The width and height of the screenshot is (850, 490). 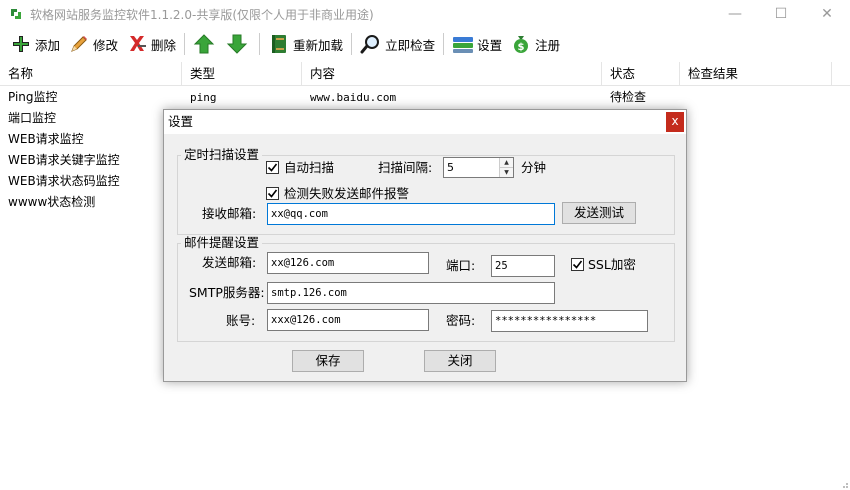 What do you see at coordinates (203, 97) in the screenshot?
I see `row-type: ping` at bounding box center [203, 97].